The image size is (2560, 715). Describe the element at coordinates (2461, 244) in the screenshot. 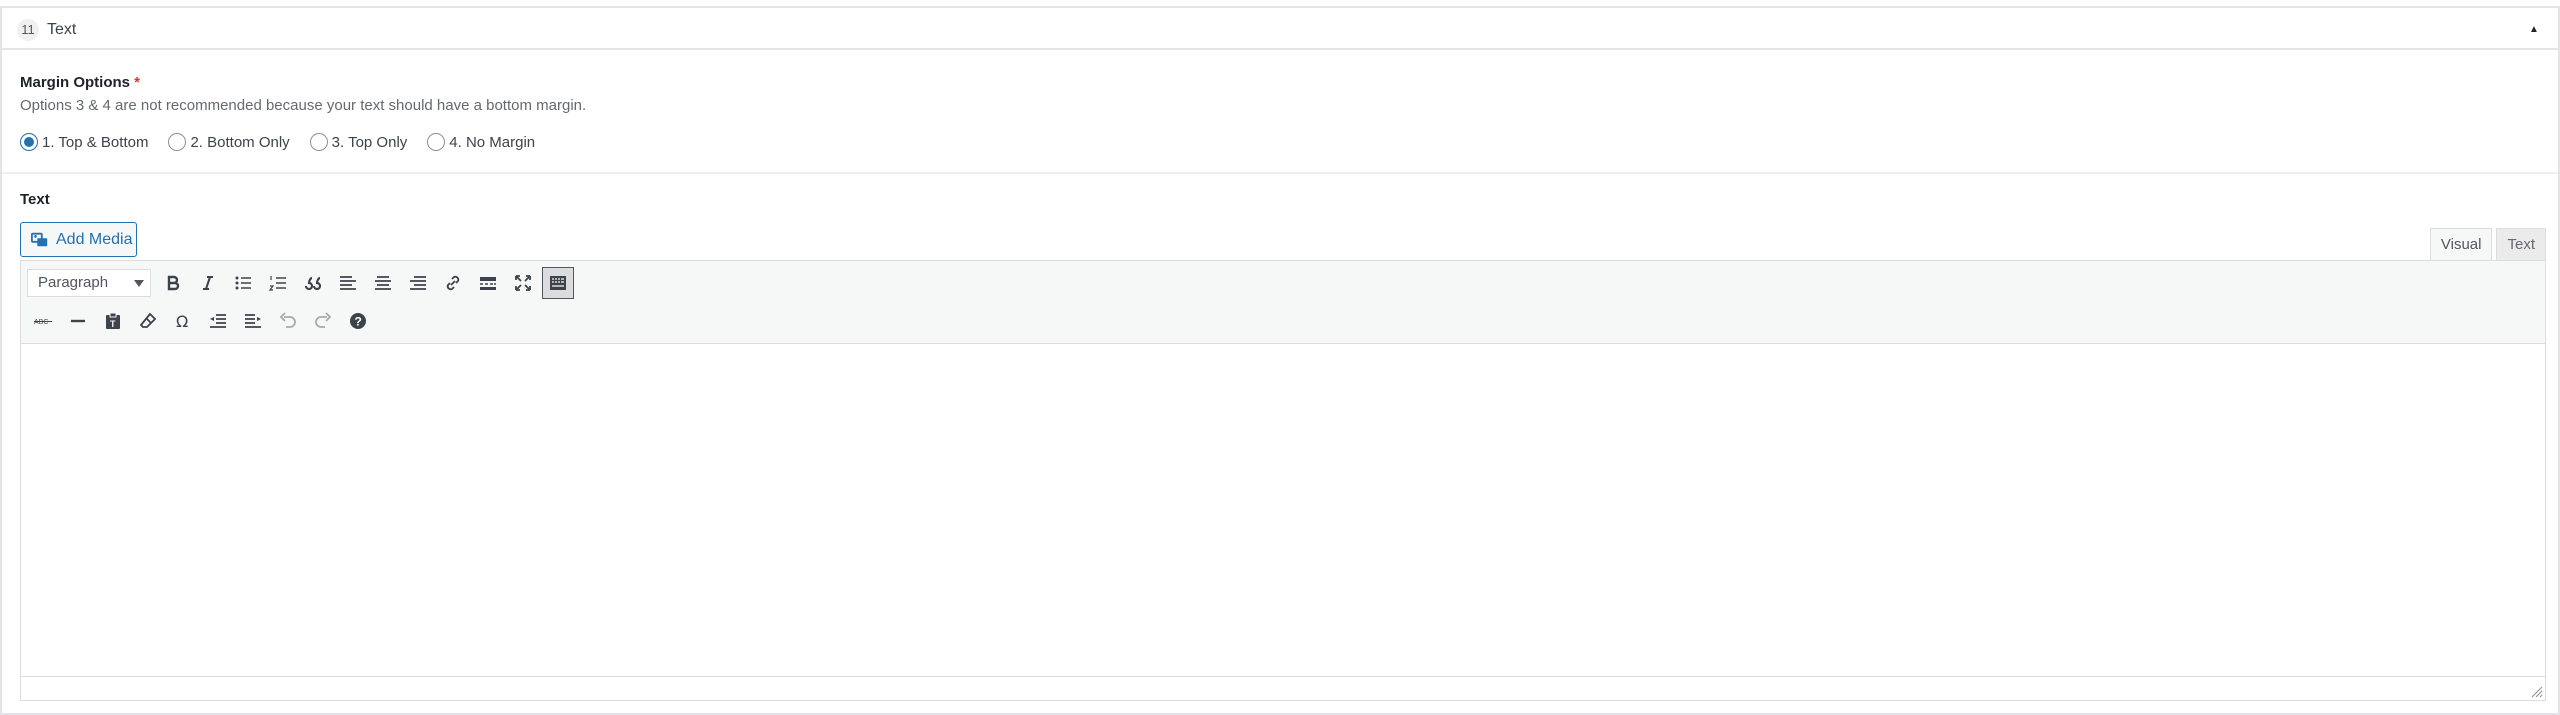

I see `tab-visual: Visual` at that location.